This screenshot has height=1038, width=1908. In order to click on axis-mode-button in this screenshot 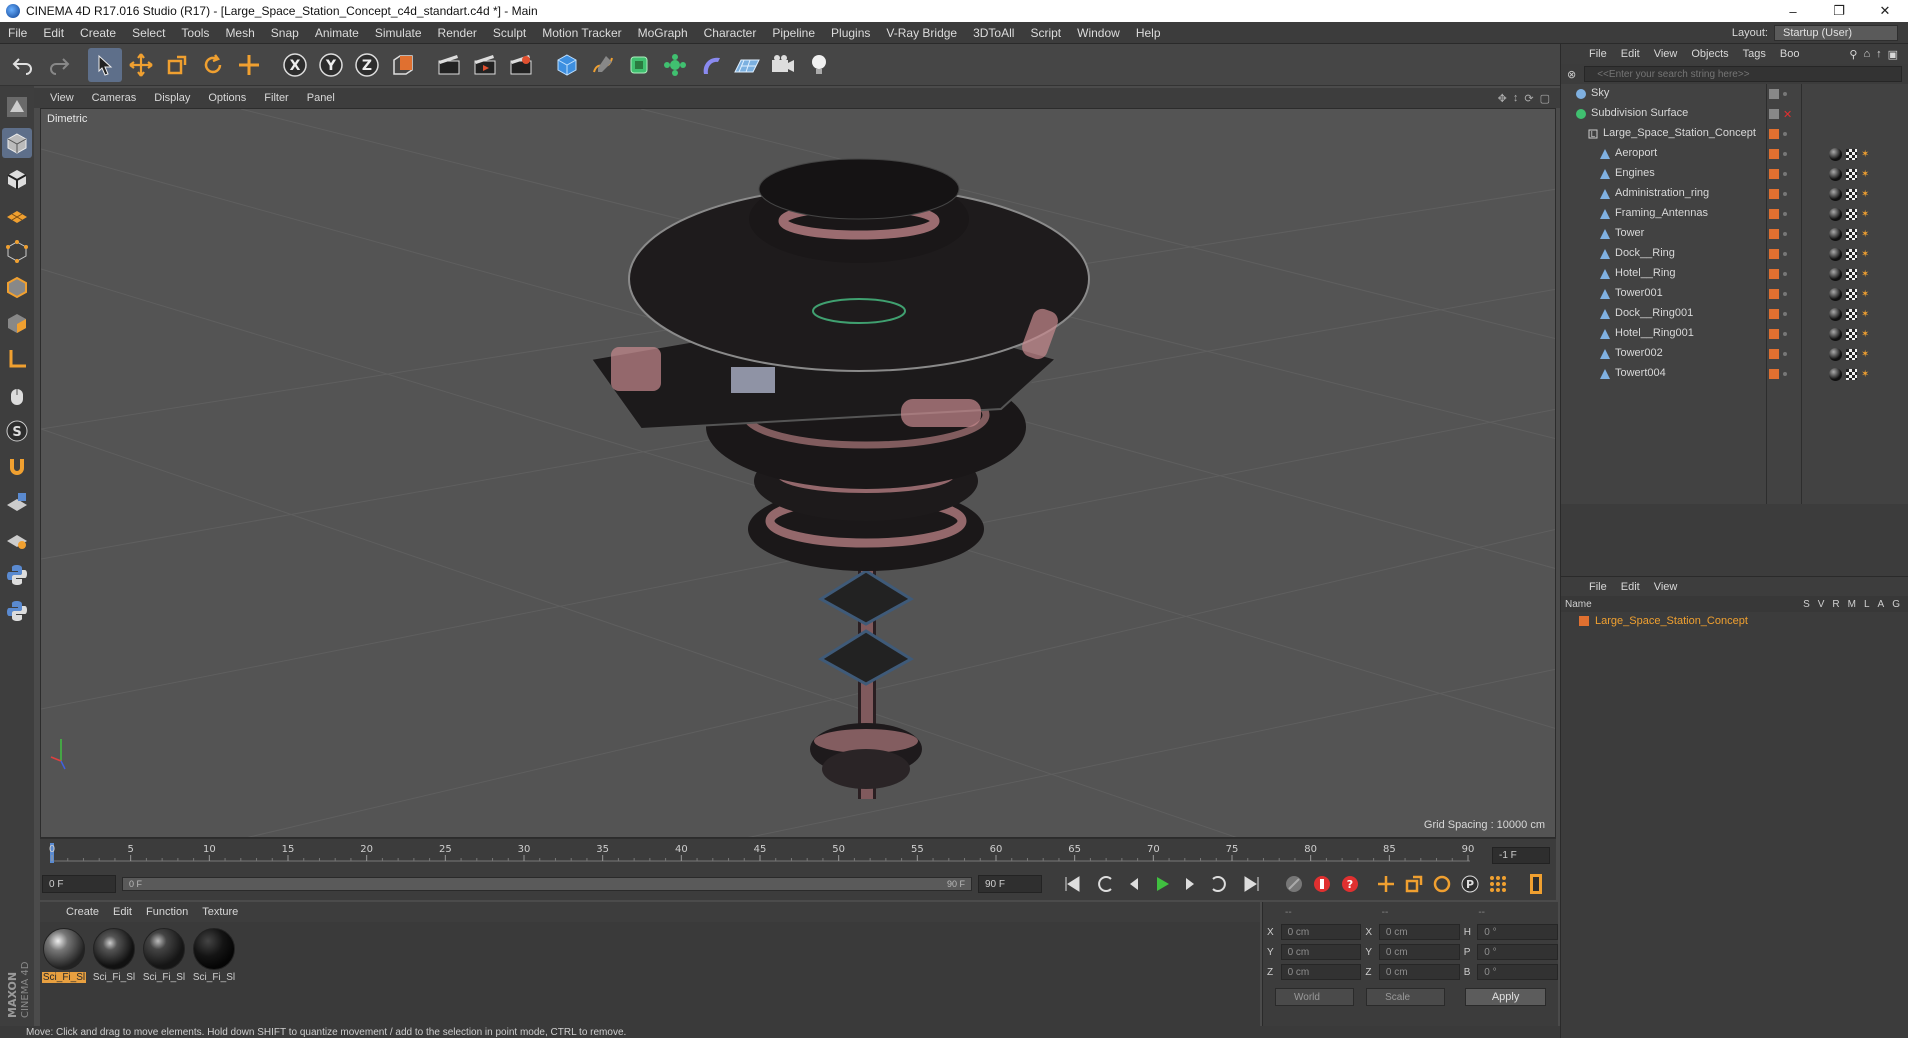, I will do `click(17, 359)`.